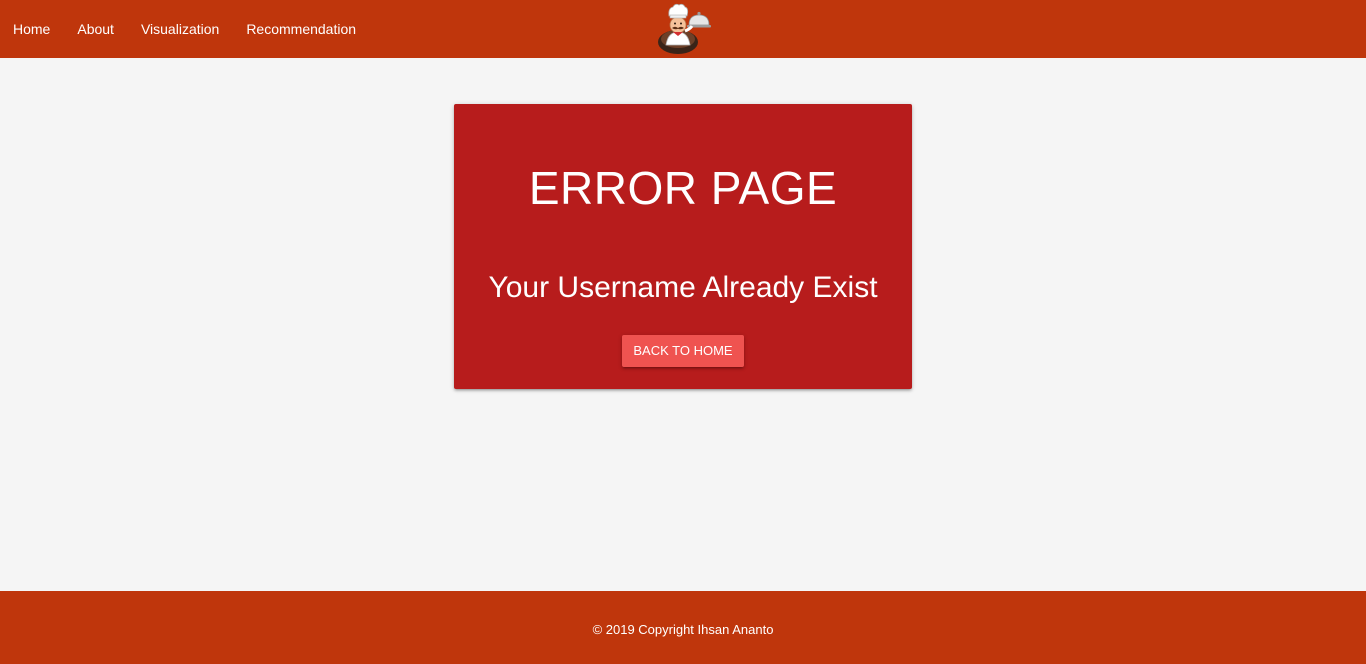 Image resolution: width=1366 pixels, height=664 pixels. Describe the element at coordinates (301, 29) in the screenshot. I see `nav-link-recommendation: Recommendation` at that location.